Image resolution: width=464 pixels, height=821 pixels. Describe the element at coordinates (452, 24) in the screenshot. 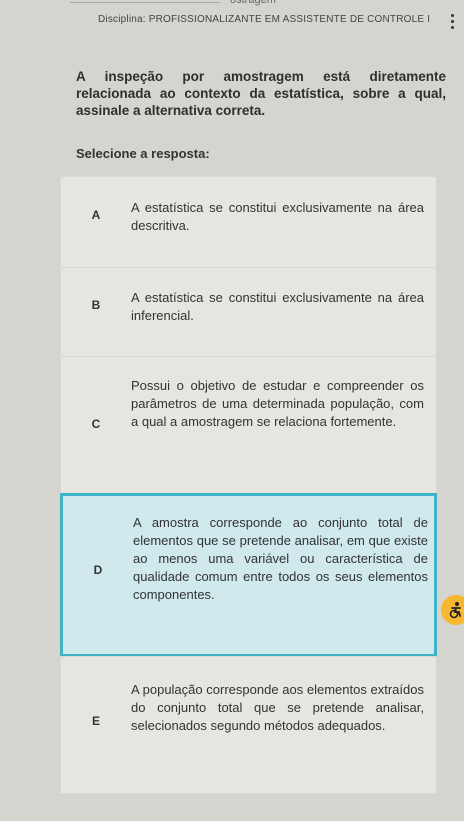

I see `more-vertical-icon` at that location.